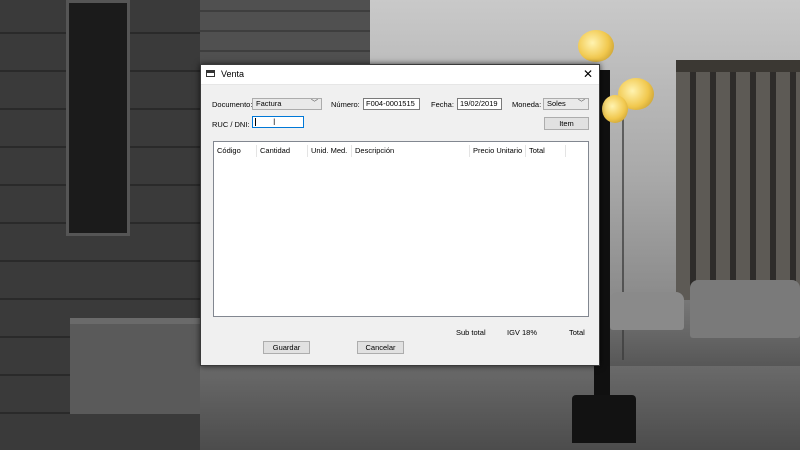  What do you see at coordinates (274, 122) in the screenshot?
I see `ibeam-cursor-icon: I` at bounding box center [274, 122].